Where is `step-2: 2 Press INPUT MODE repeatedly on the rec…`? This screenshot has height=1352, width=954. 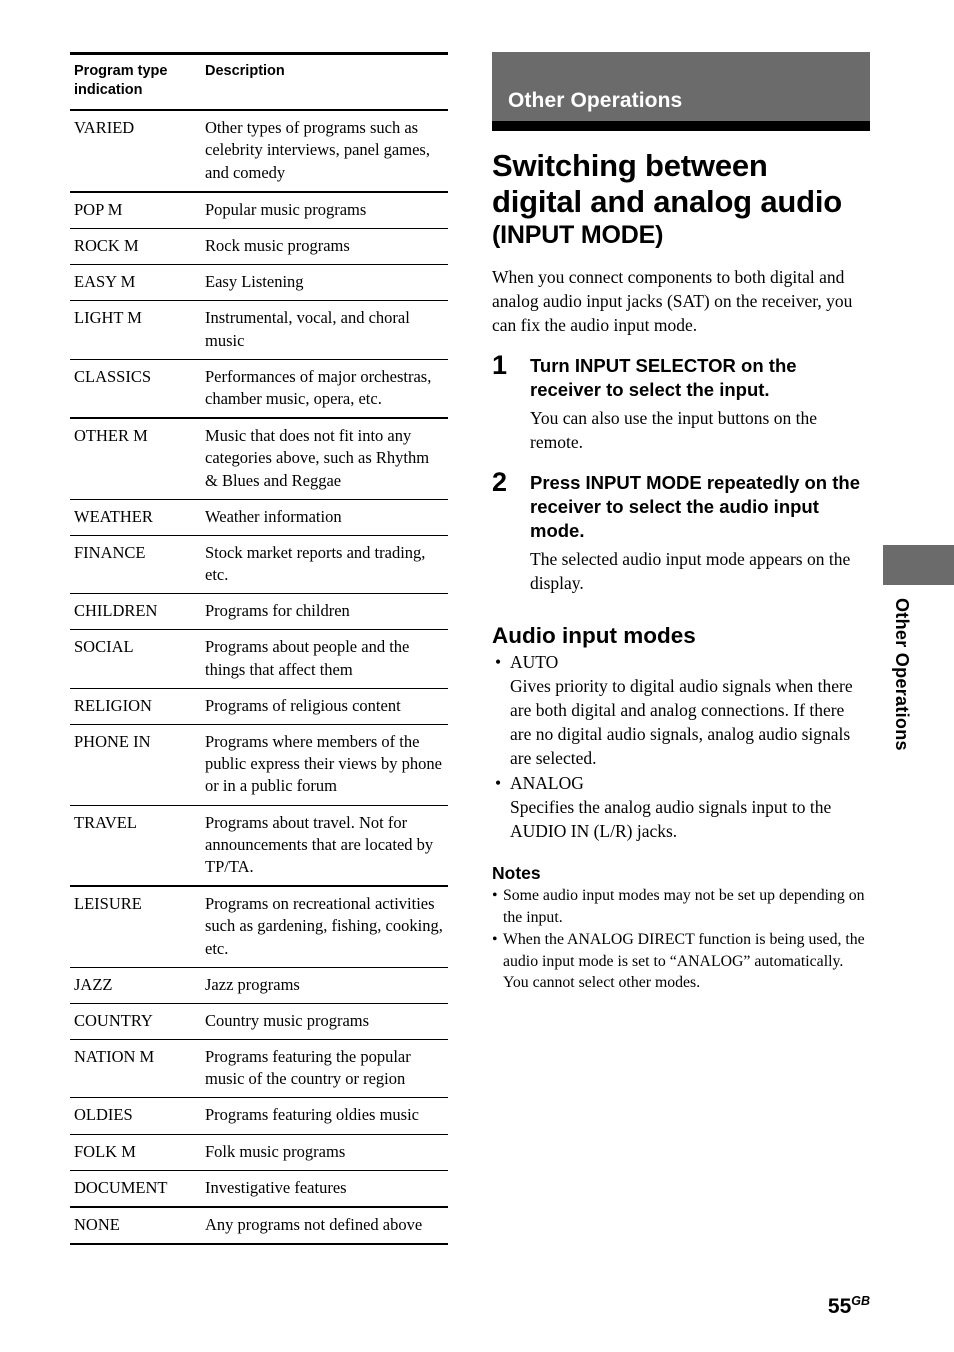 step-2: 2 Press INPUT MODE repeatedly on the rec… is located at coordinates (681, 531).